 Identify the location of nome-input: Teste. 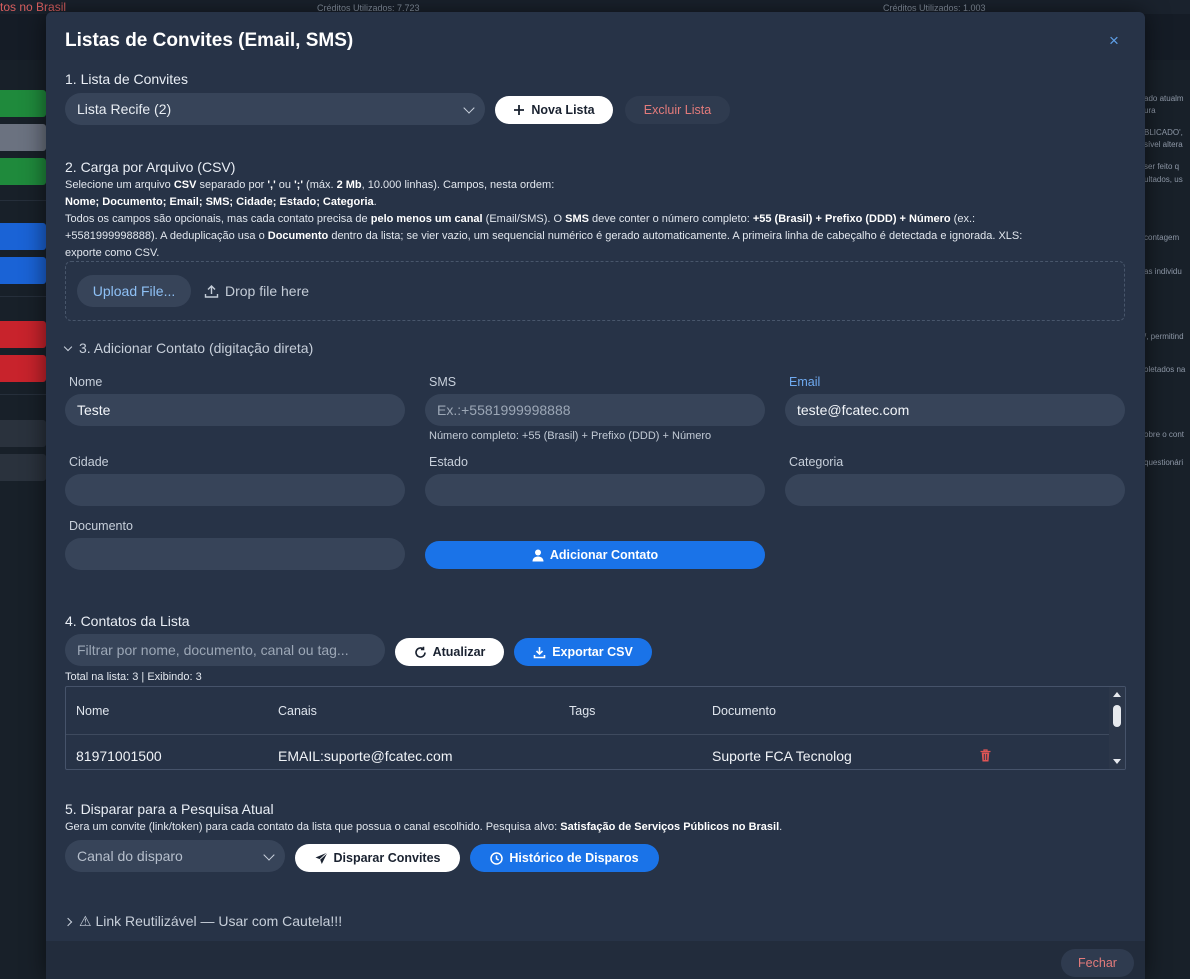
(235, 410).